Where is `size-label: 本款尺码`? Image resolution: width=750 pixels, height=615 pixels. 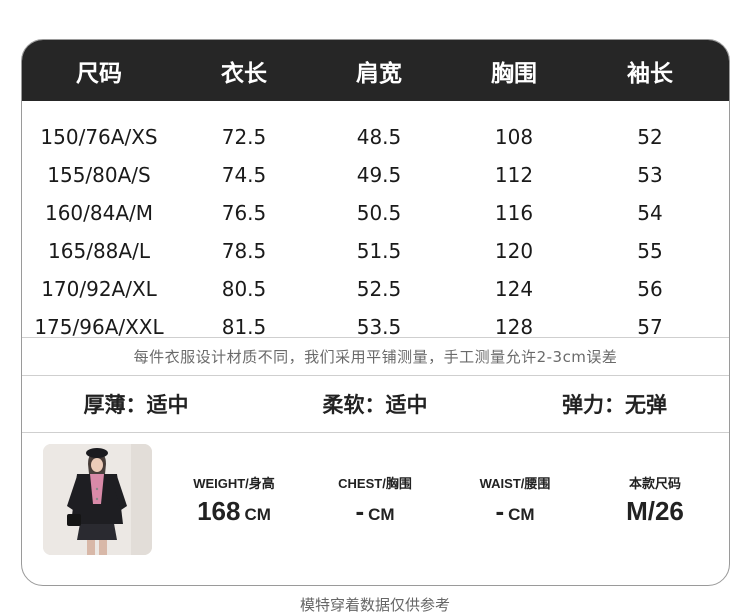 size-label: 本款尺码 is located at coordinates (654, 483).